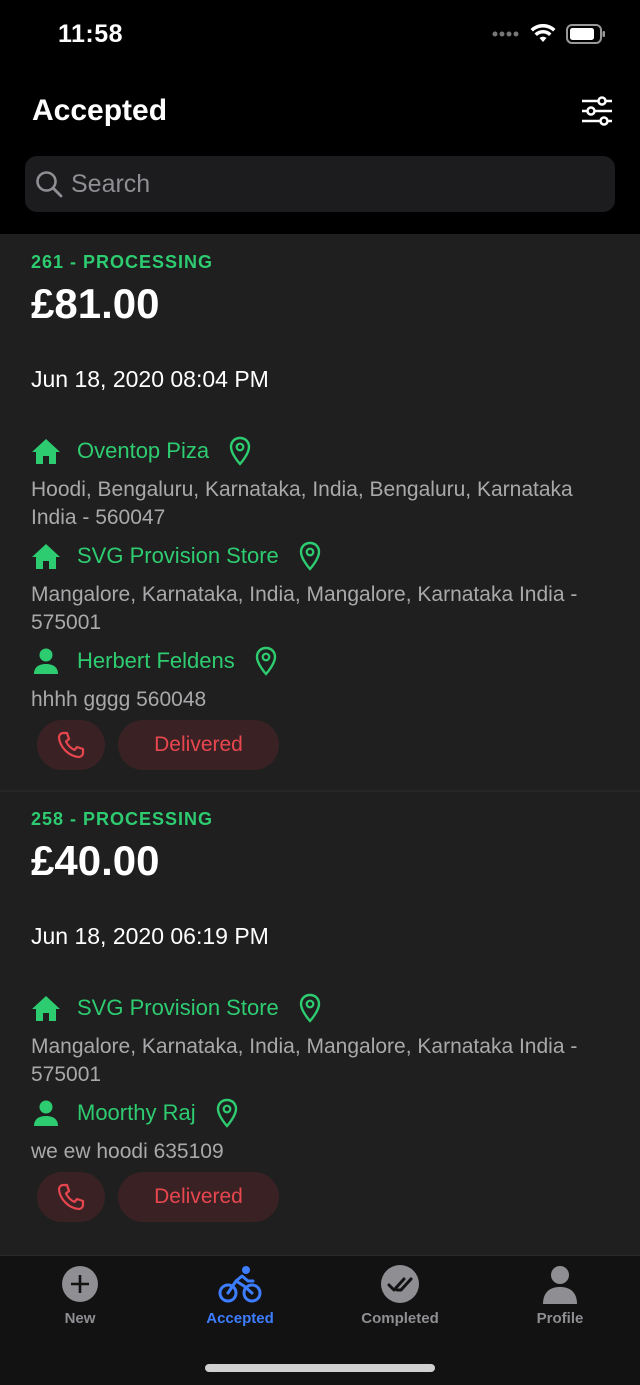  Describe the element at coordinates (585, 34) in the screenshot. I see `battery-icon` at that location.